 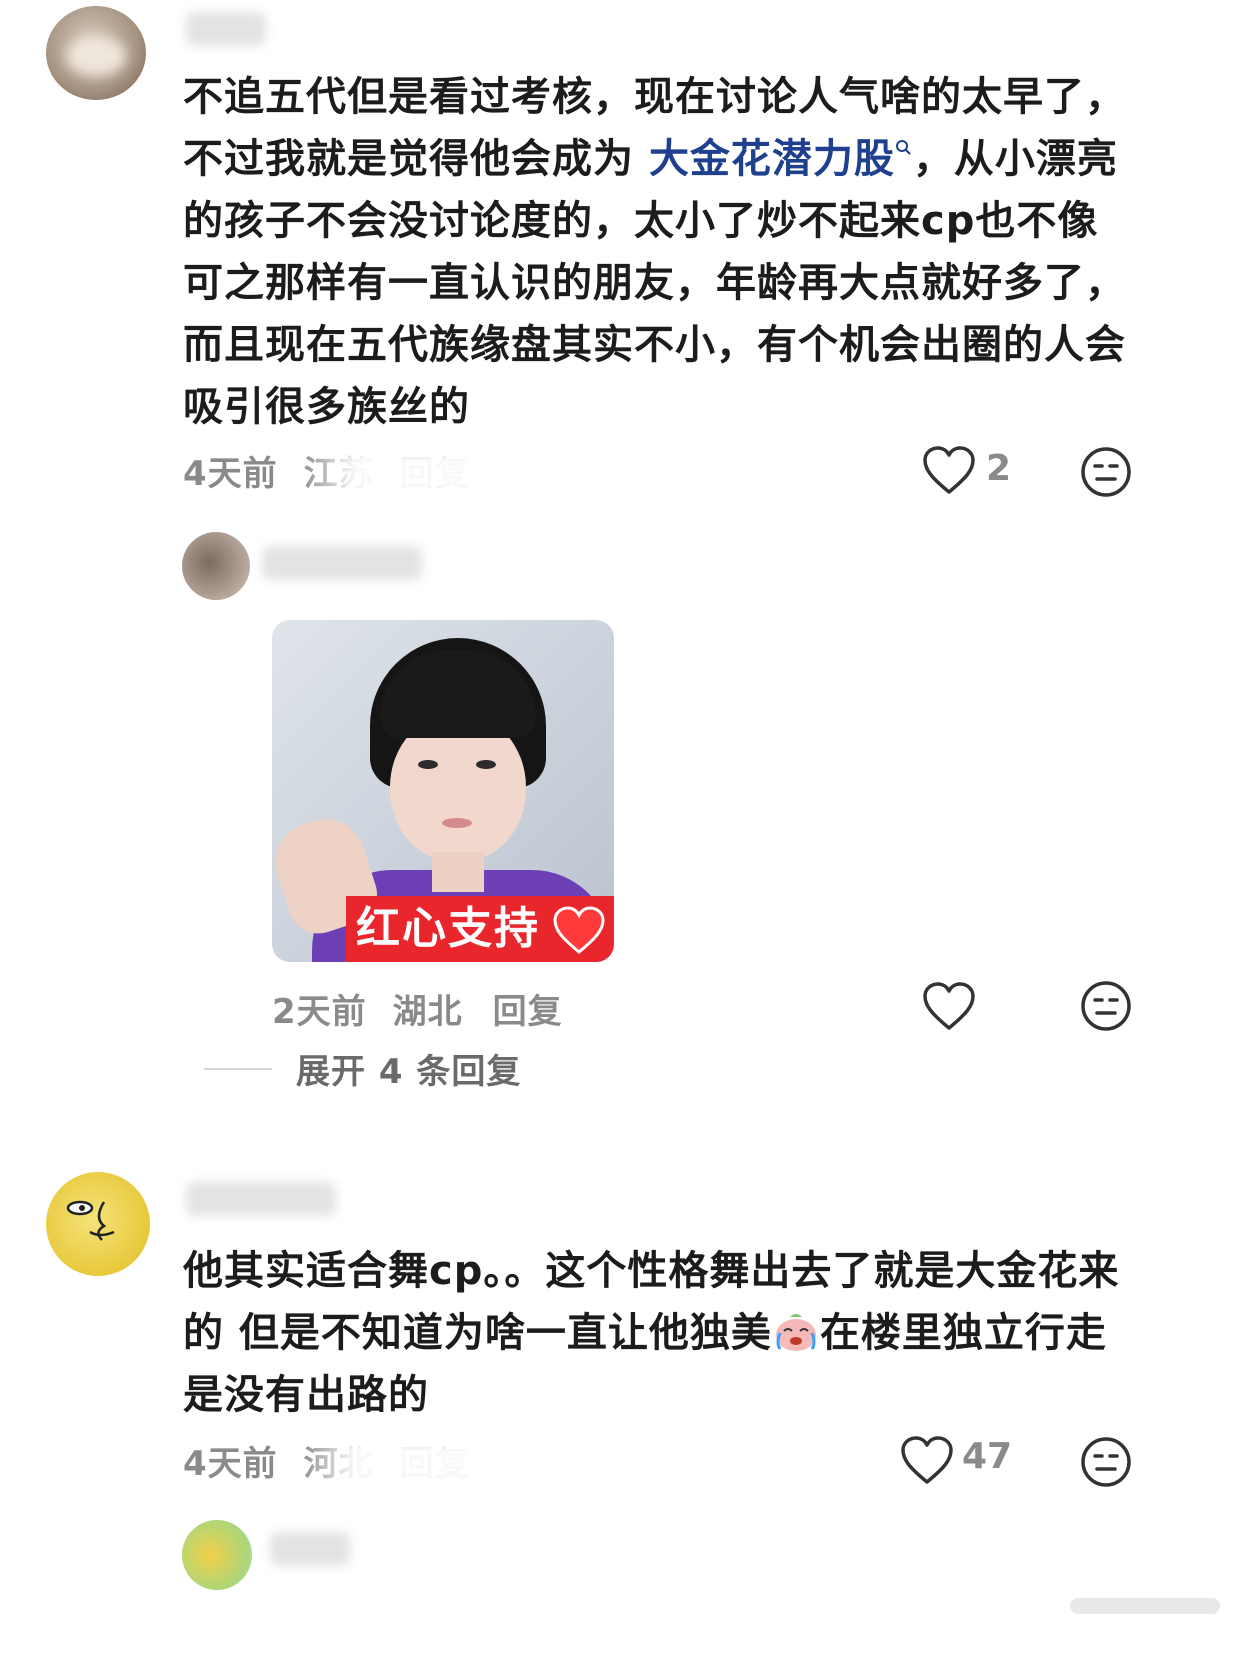 I want to click on reply-meta: 2天前 湖北 回复, so click(x=430, y=1008).